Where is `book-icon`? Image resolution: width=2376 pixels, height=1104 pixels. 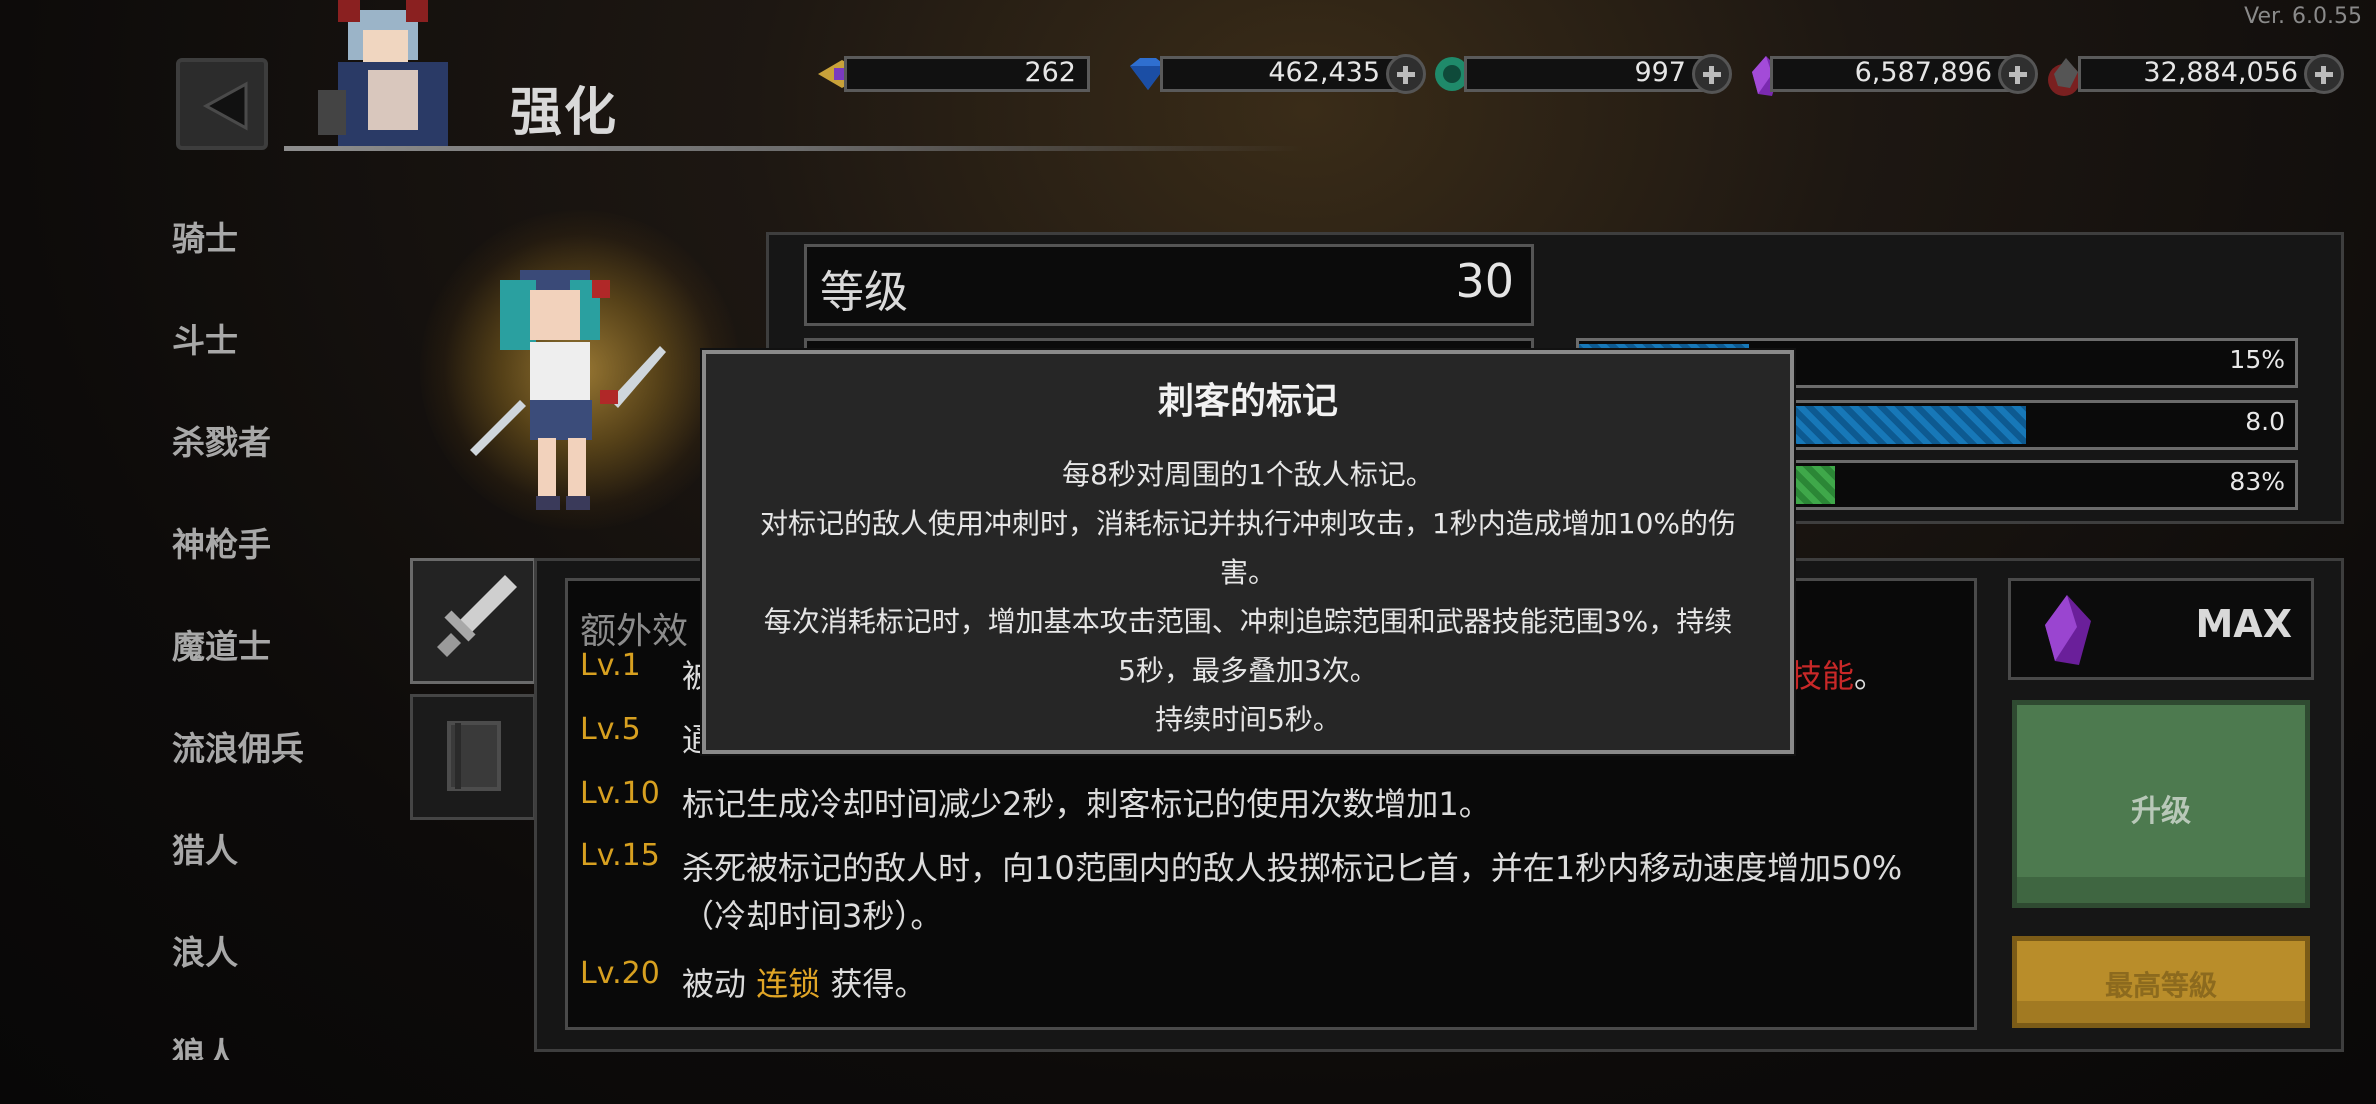 book-icon is located at coordinates (474, 756).